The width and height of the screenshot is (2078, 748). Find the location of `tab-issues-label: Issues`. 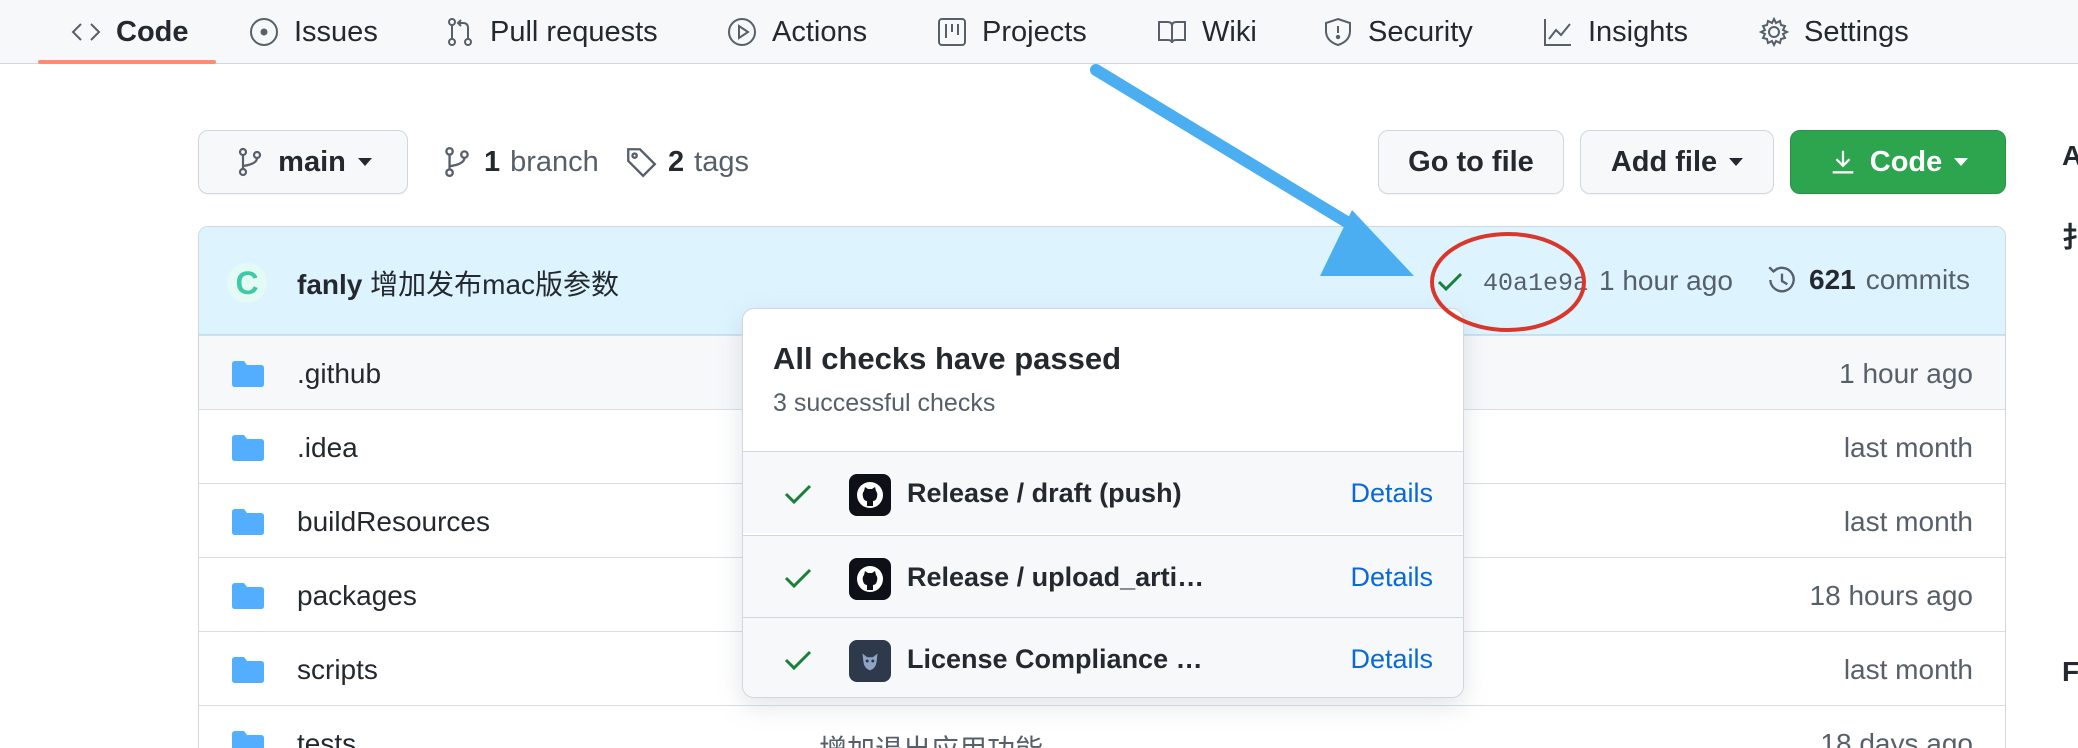

tab-issues-label: Issues is located at coordinates (336, 31).